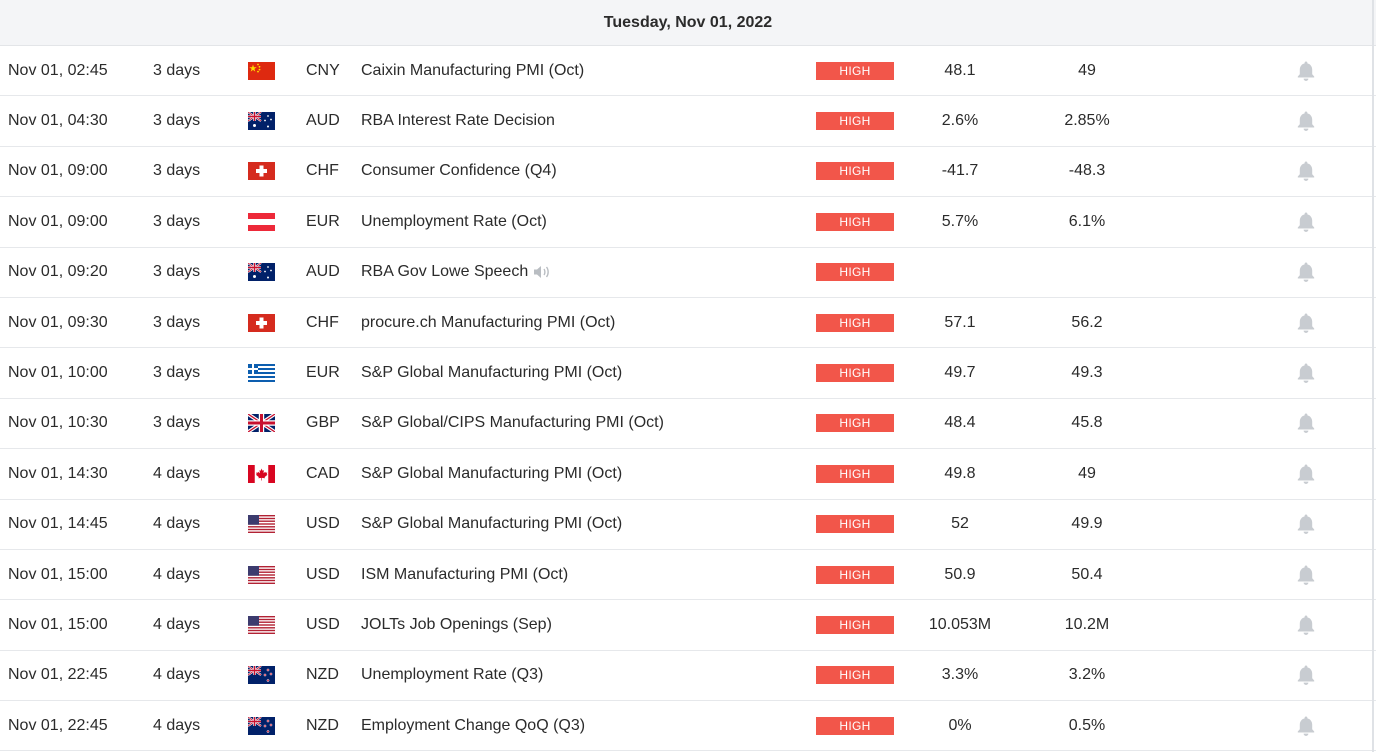  Describe the element at coordinates (1087, 574) in the screenshot. I see `event-forecast: 50.4` at that location.